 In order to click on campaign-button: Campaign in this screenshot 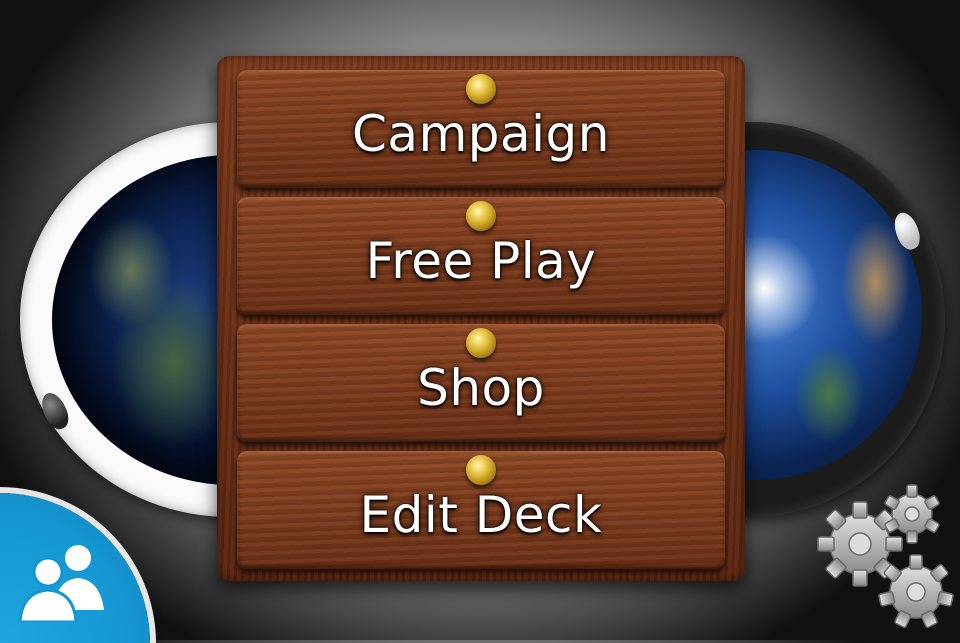, I will do `click(481, 129)`.